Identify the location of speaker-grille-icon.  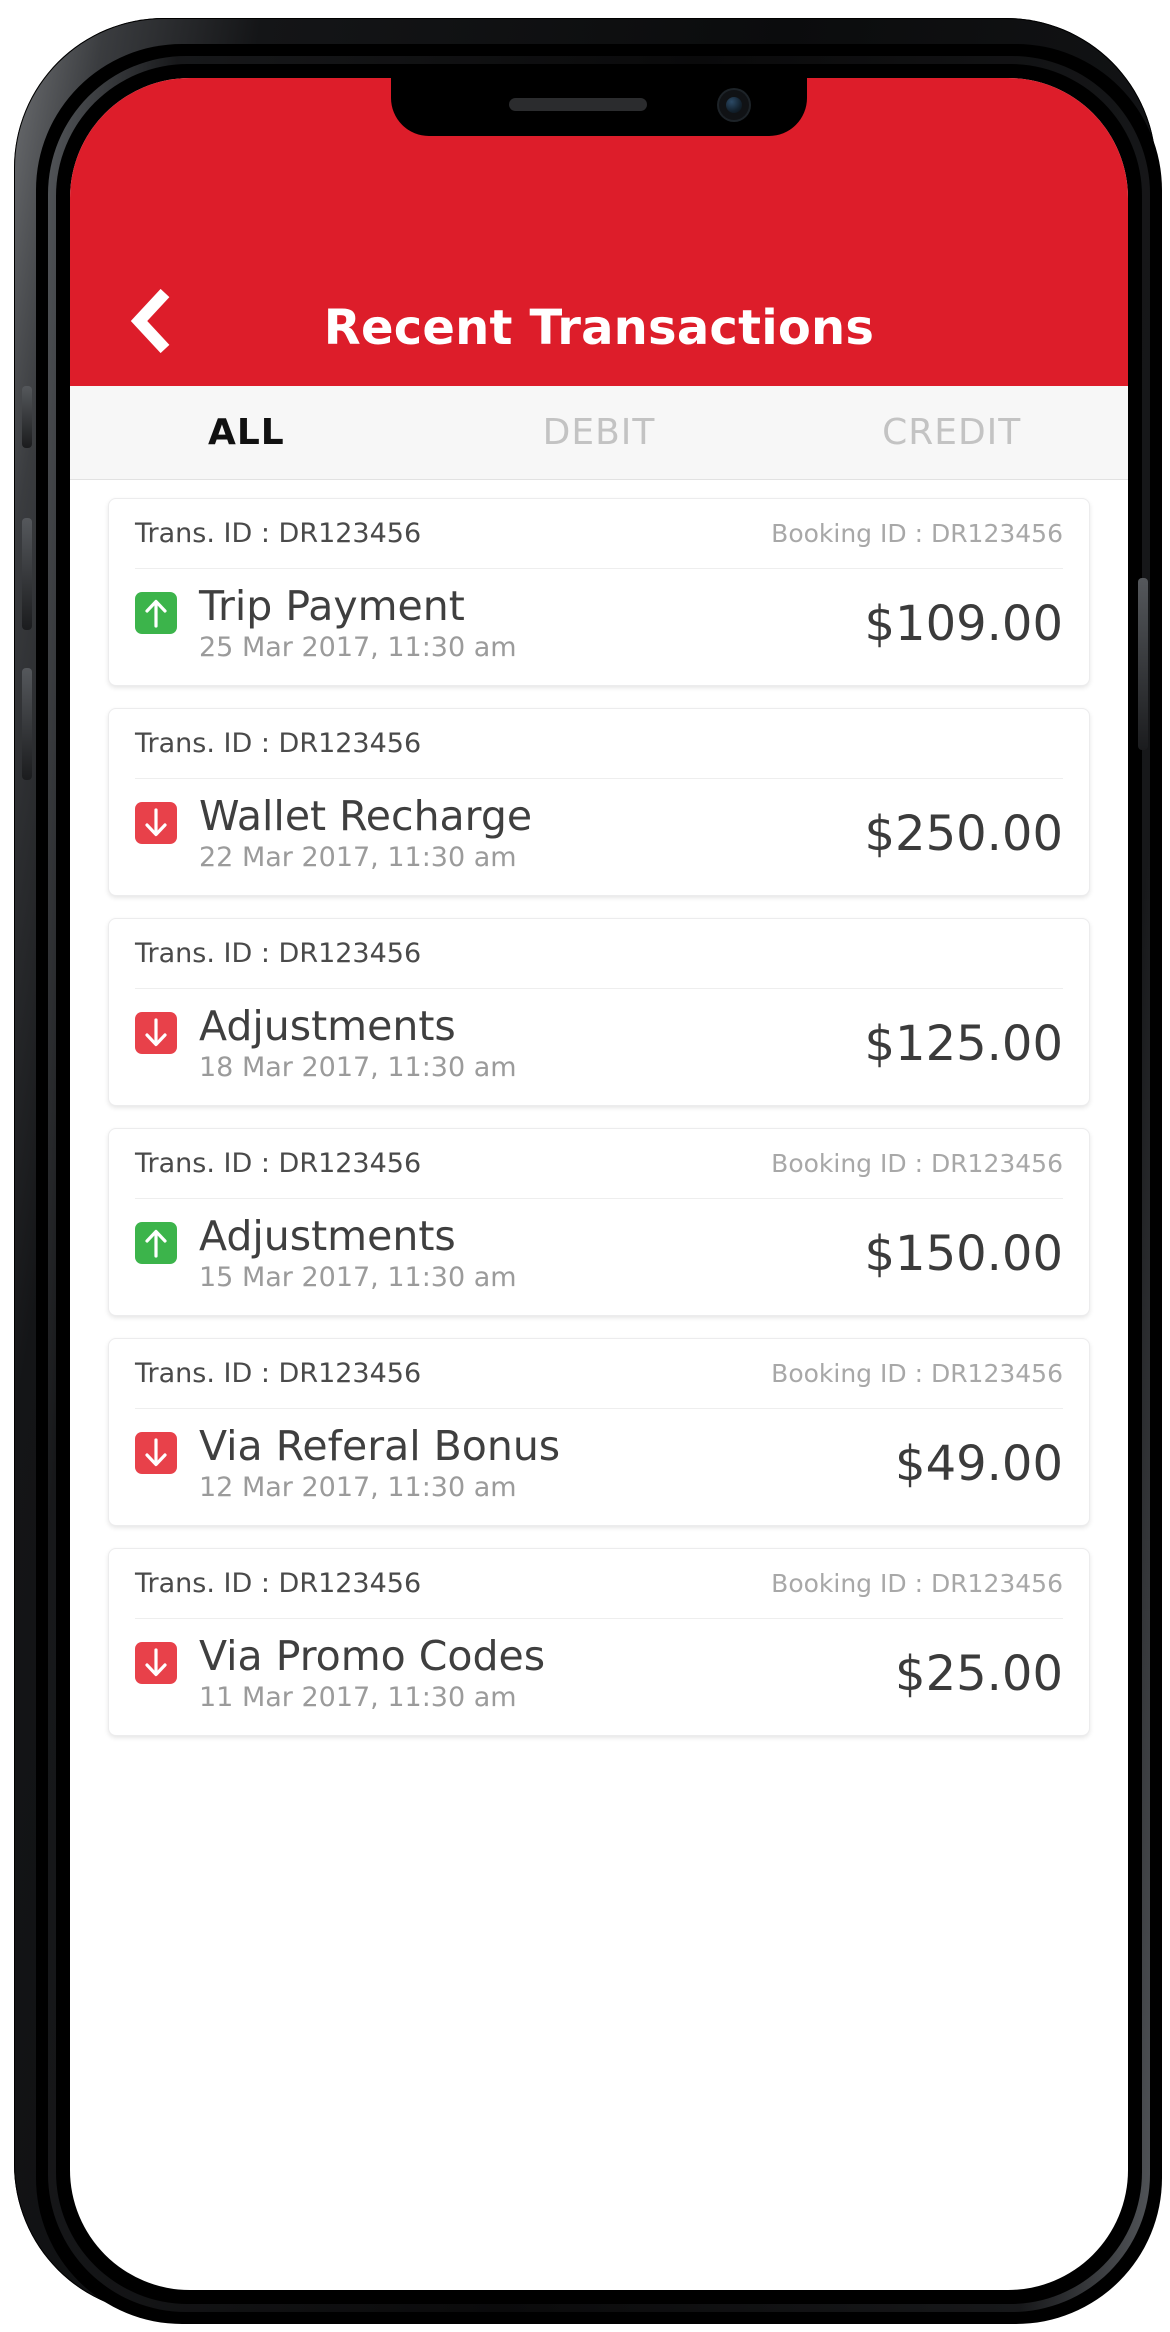
(578, 104).